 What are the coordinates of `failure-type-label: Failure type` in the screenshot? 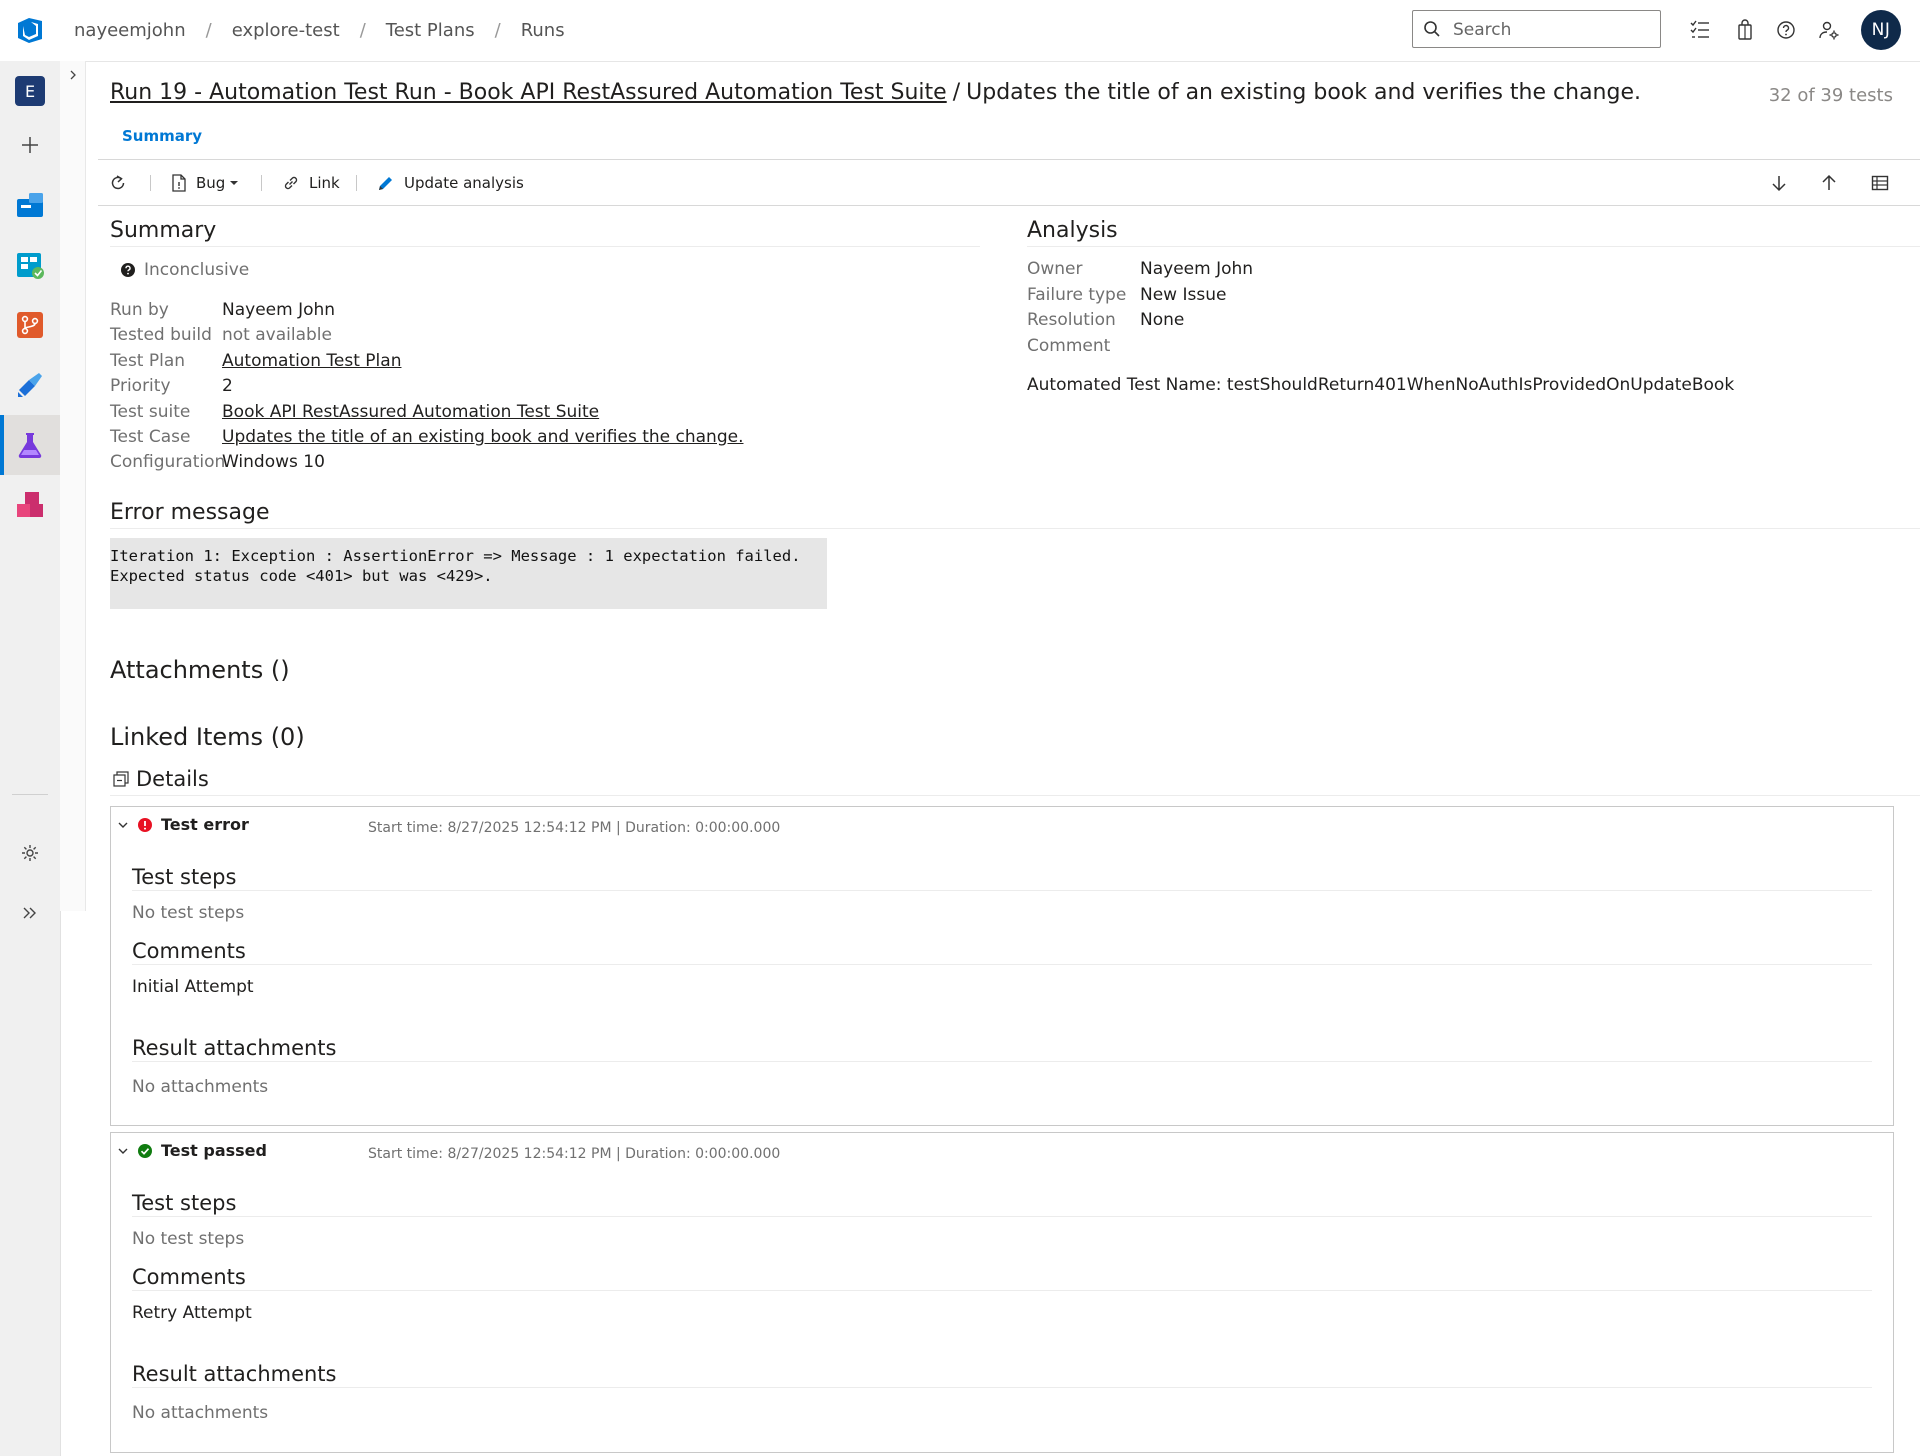 It's located at (1077, 295).